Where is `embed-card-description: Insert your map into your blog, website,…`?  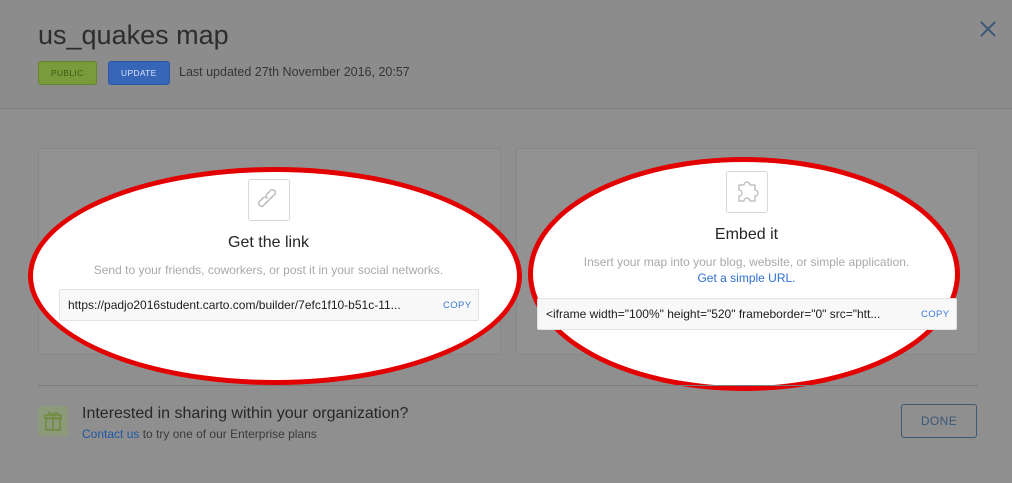 embed-card-description: Insert your map into your blog, website,… is located at coordinates (746, 262).